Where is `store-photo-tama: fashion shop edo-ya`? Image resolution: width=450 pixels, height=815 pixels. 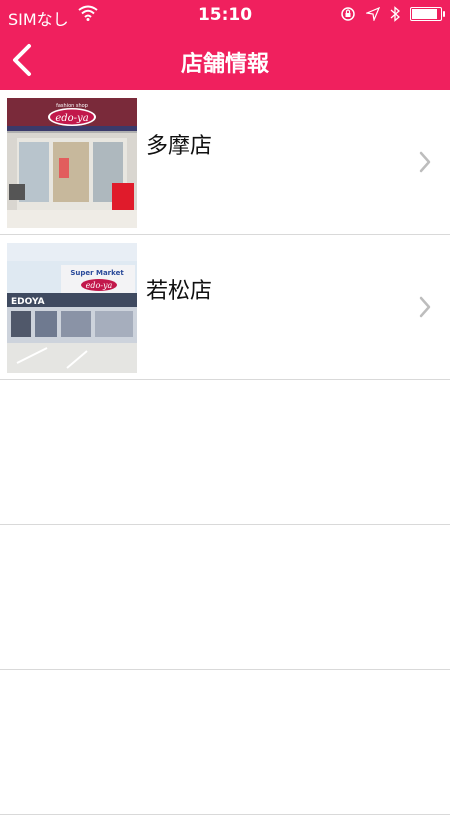 store-photo-tama: fashion shop edo-ya is located at coordinates (72, 163).